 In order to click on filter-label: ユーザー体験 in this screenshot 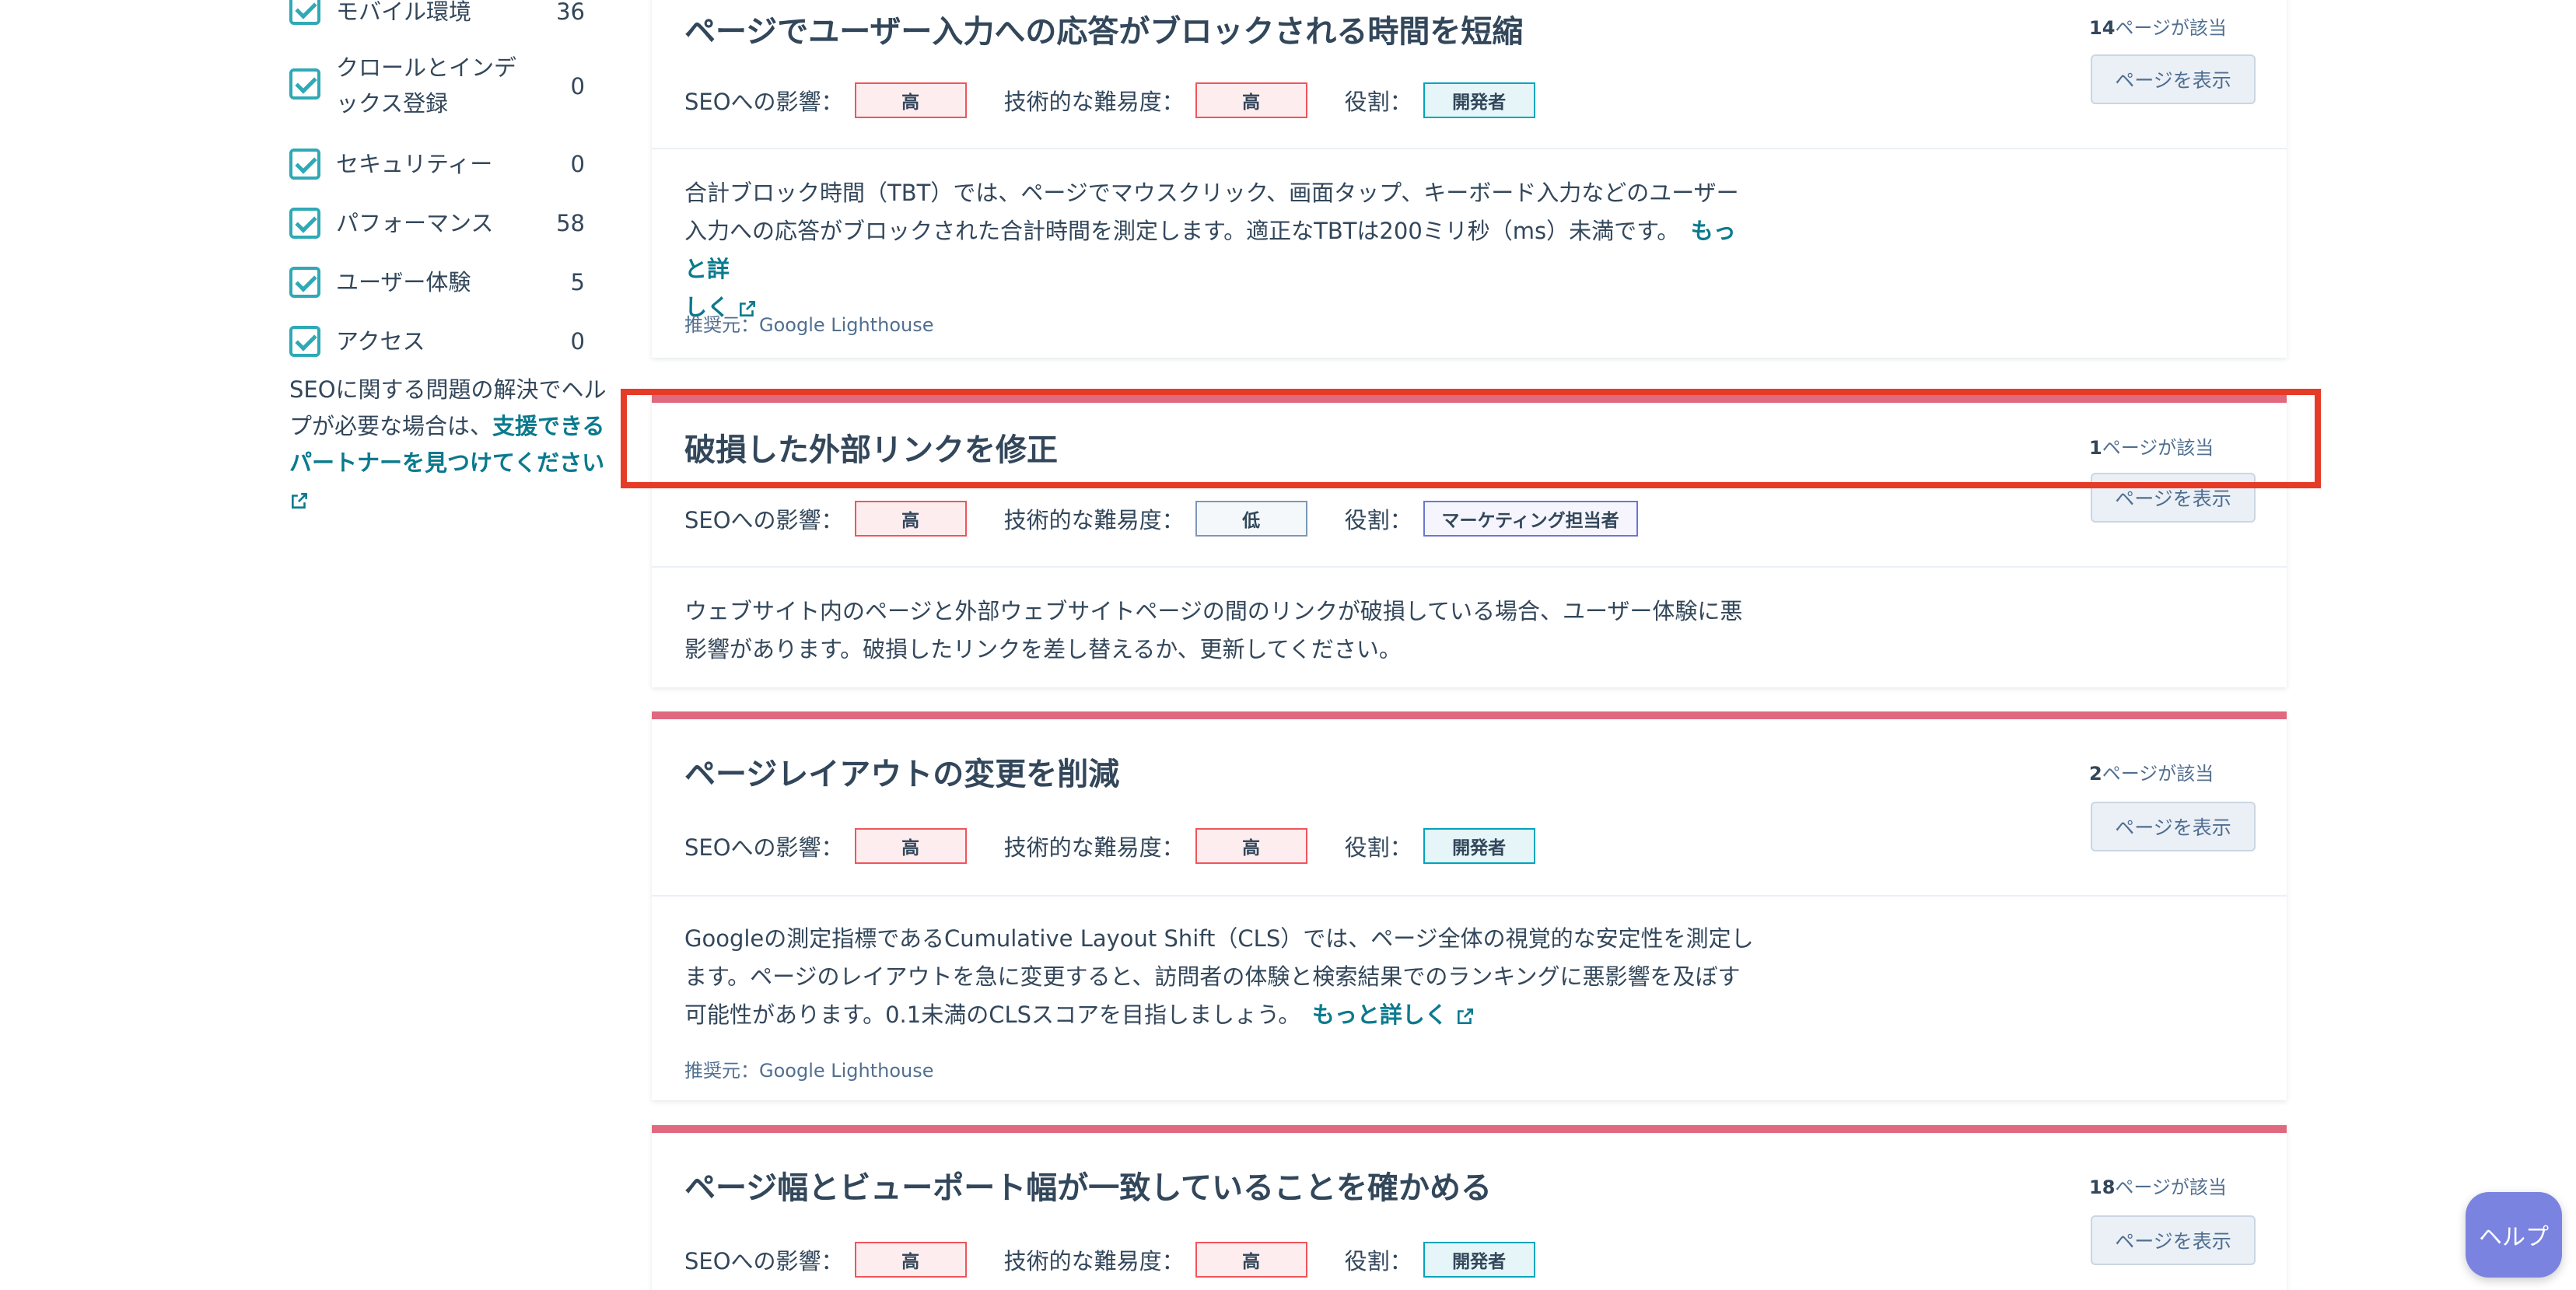, I will do `click(404, 282)`.